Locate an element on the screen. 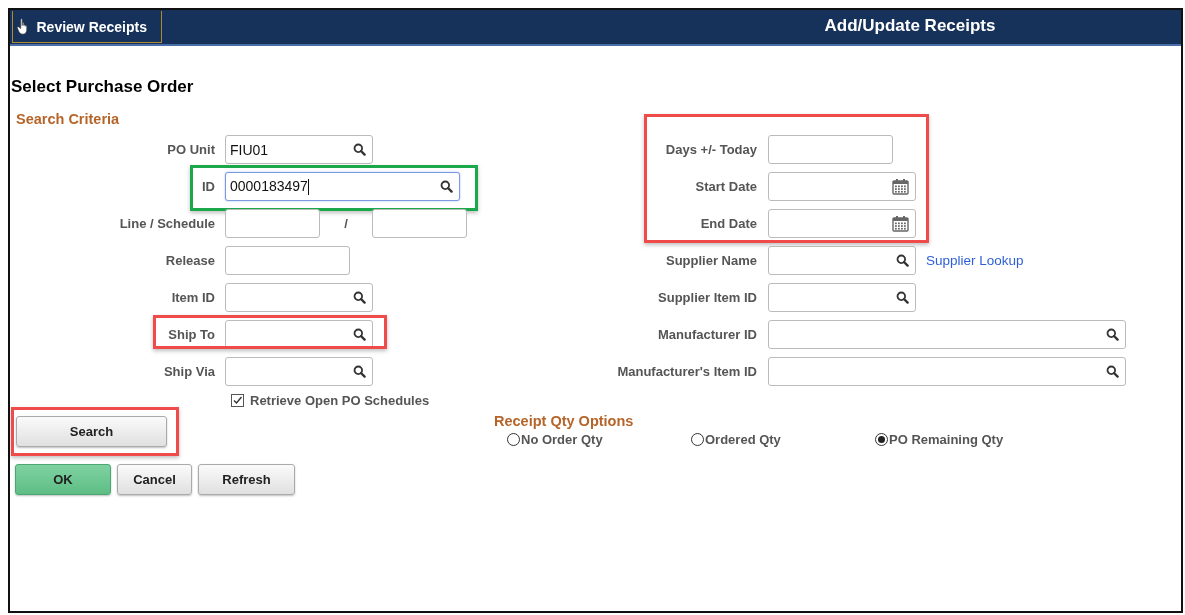 The height and width of the screenshot is (615, 1185). section-title: Search Criteria is located at coordinates (68, 119).